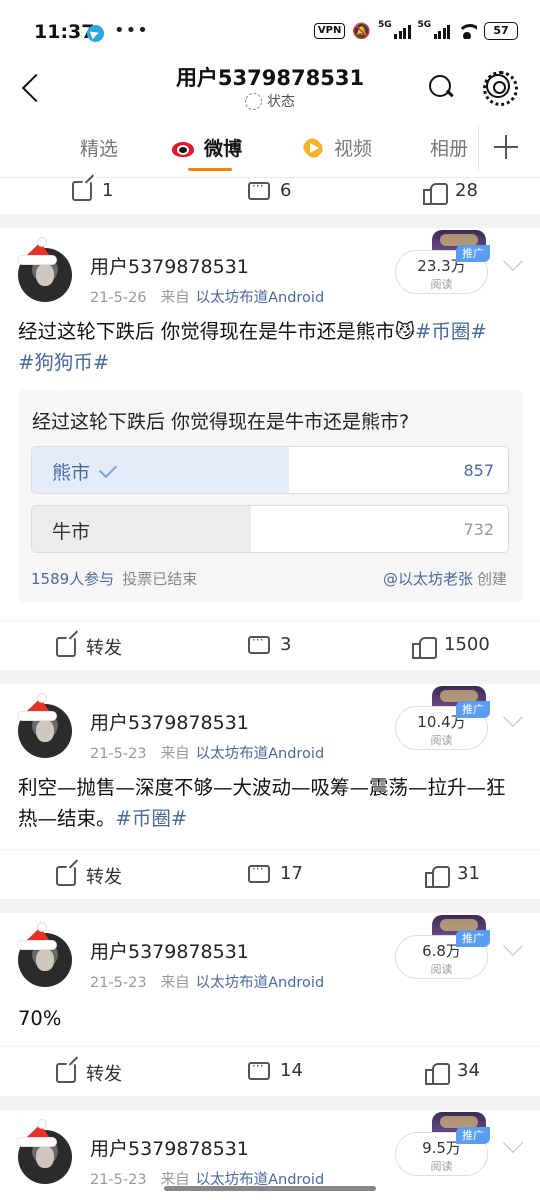  I want to click on poll-option: 牛市 732, so click(270, 529).